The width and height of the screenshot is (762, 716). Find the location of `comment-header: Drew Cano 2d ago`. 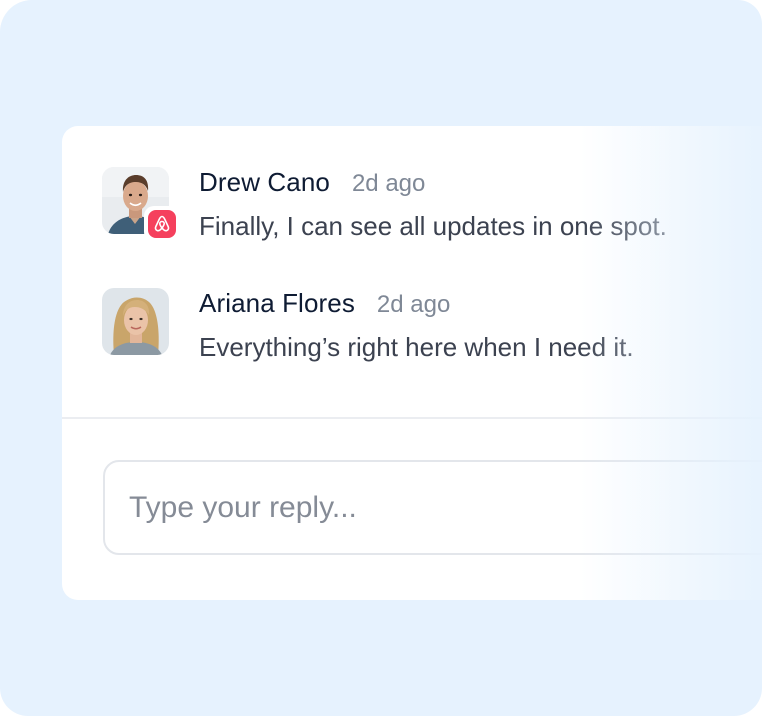

comment-header: Drew Cano 2d ago is located at coordinates (433, 187).